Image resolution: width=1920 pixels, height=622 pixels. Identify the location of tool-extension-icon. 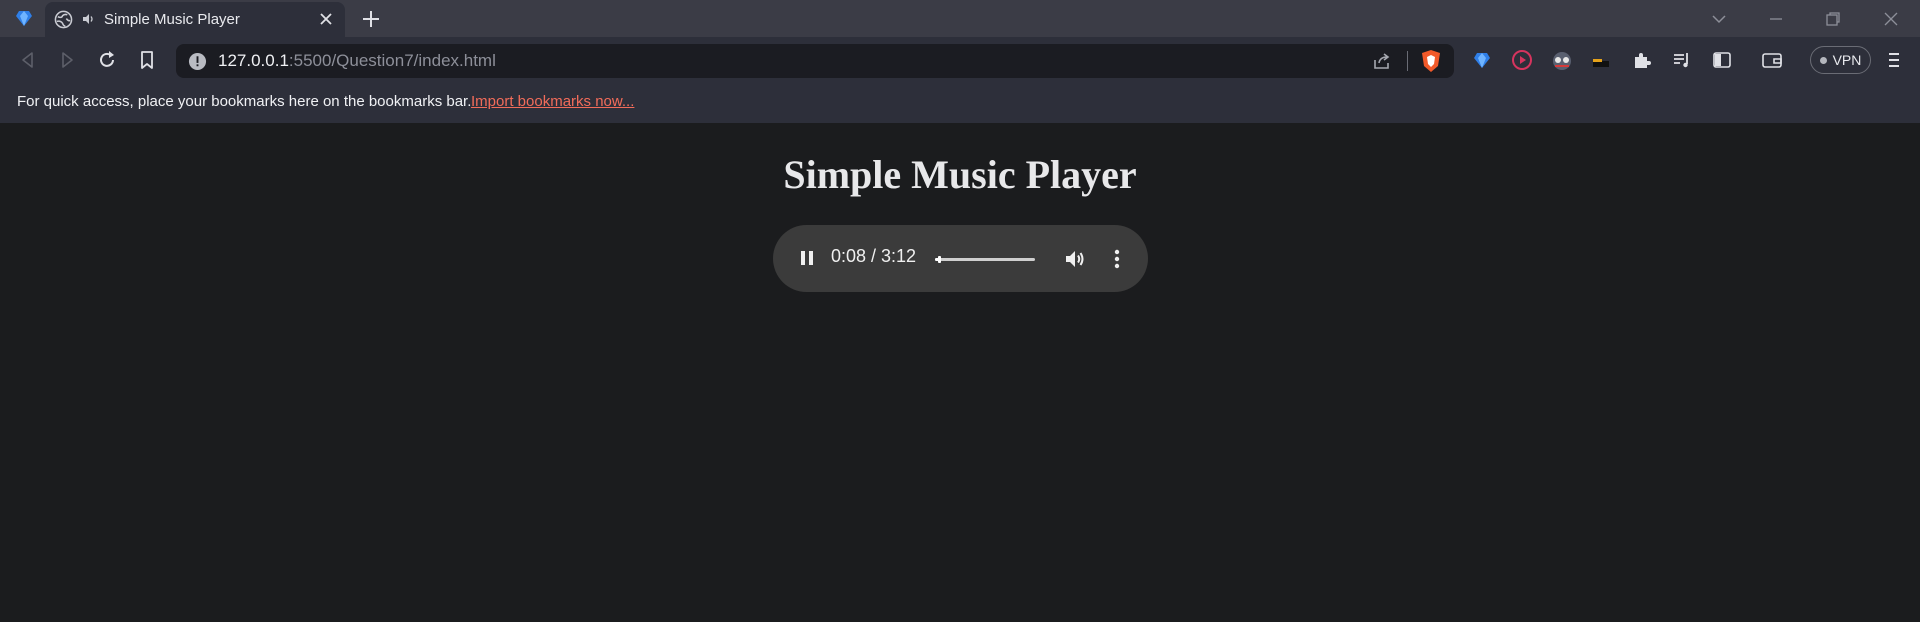
(1602, 60).